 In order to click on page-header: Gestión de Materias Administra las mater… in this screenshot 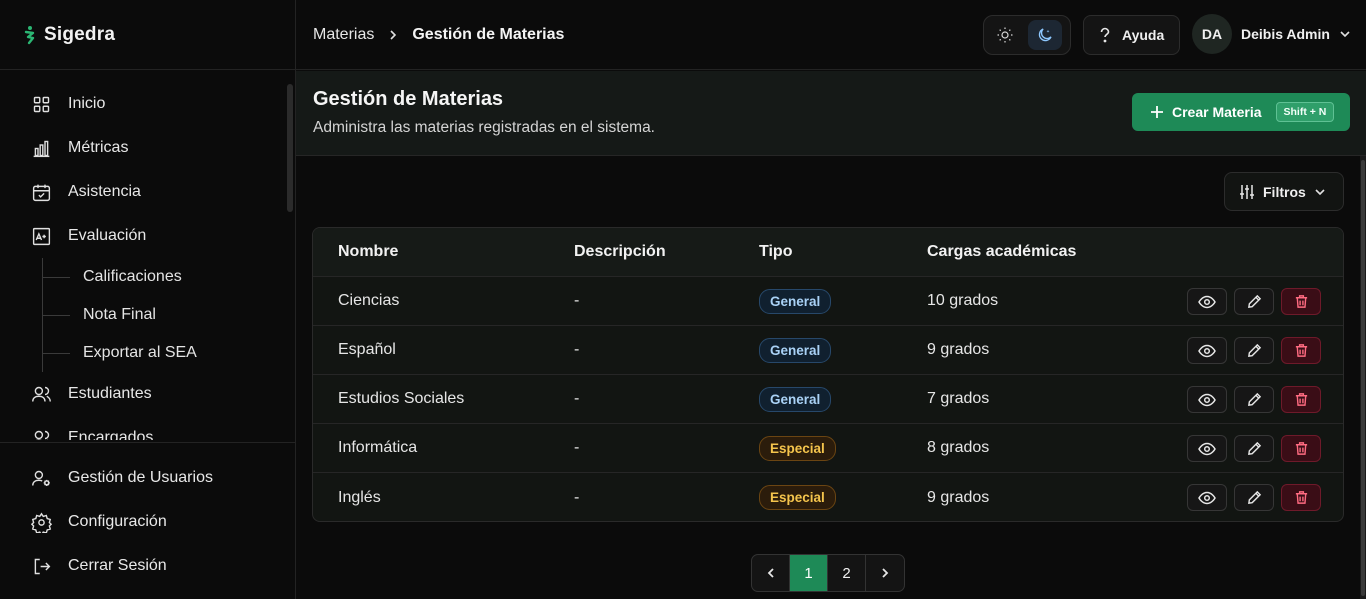, I will do `click(831, 113)`.